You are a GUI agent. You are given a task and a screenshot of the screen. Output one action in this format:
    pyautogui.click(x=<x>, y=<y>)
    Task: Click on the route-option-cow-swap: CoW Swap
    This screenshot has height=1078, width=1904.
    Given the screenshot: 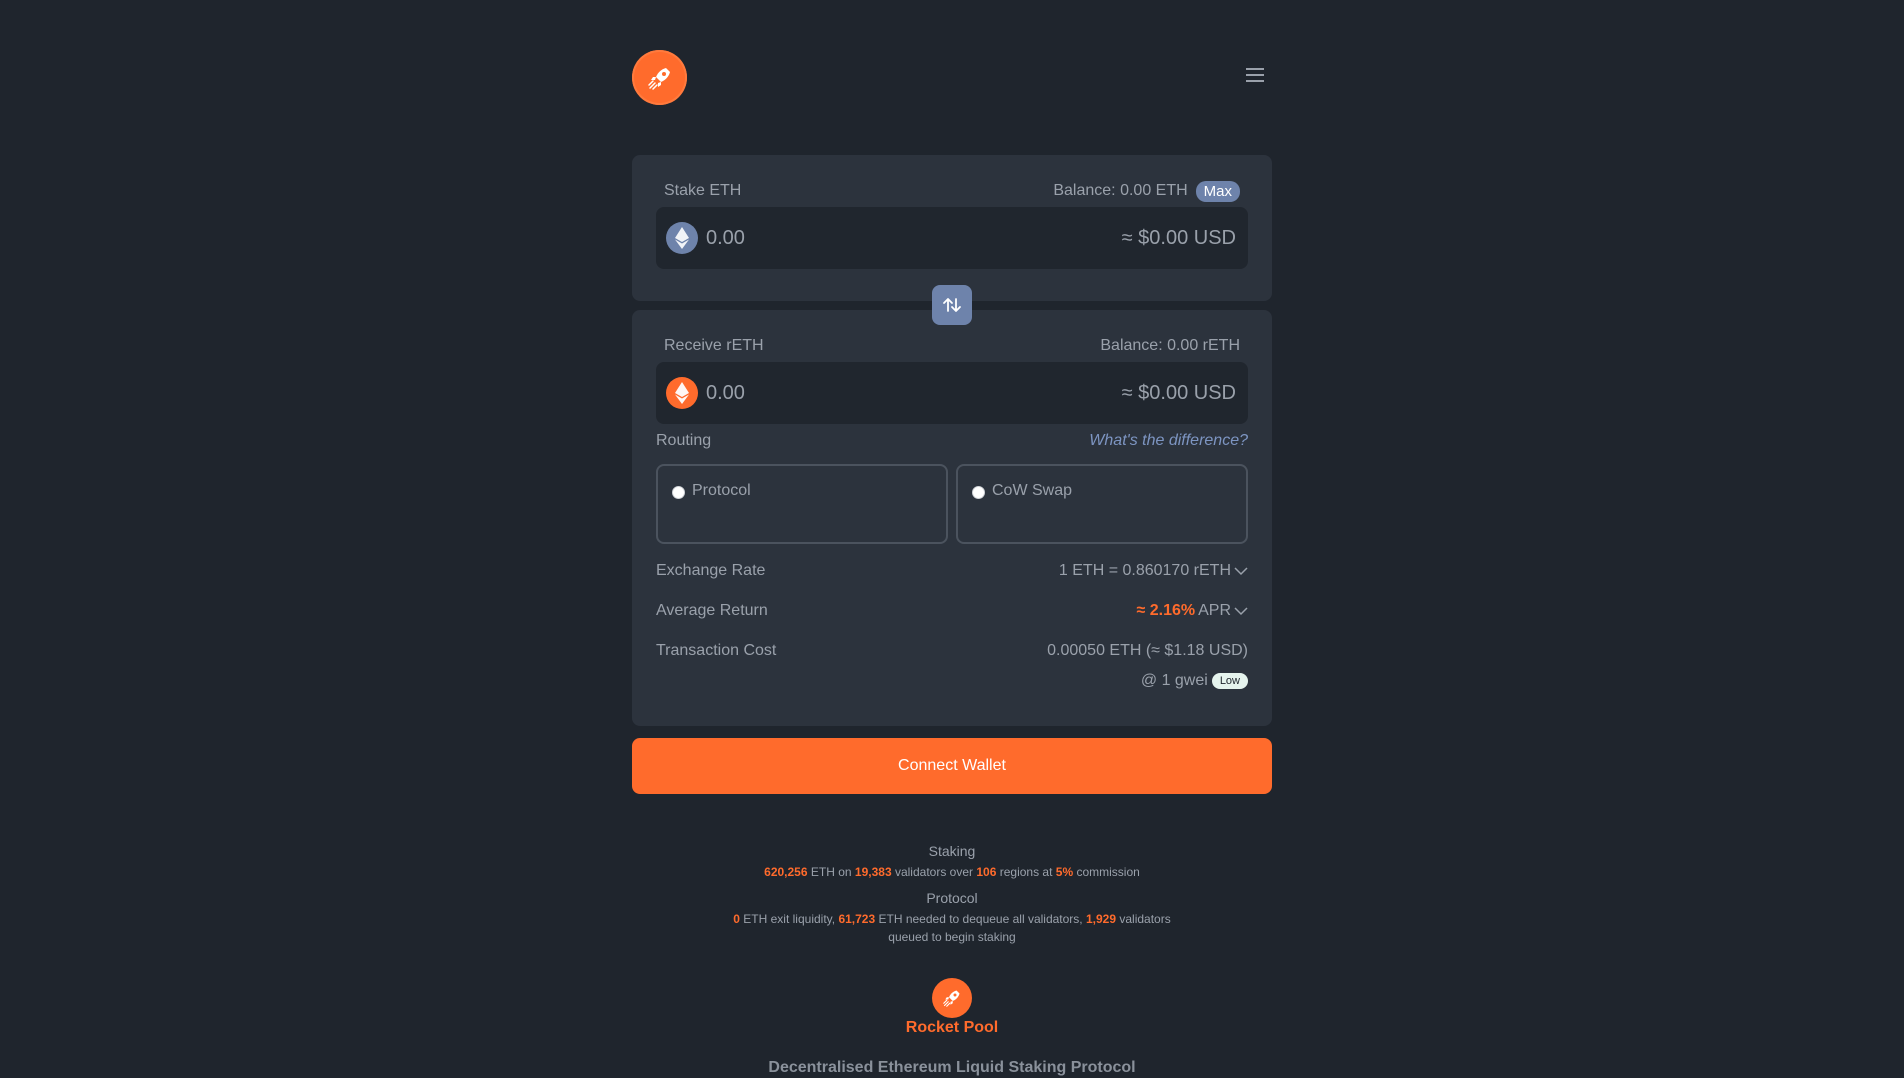 What is the action you would take?
    pyautogui.click(x=1102, y=504)
    